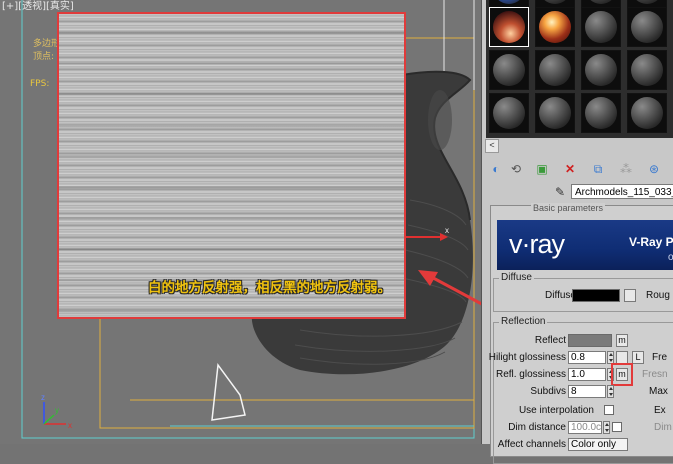 Image resolution: width=673 pixels, height=464 pixels. Describe the element at coordinates (527, 357) in the screenshot. I see `hilight-glossiness-label: Hilight glossiness` at that location.